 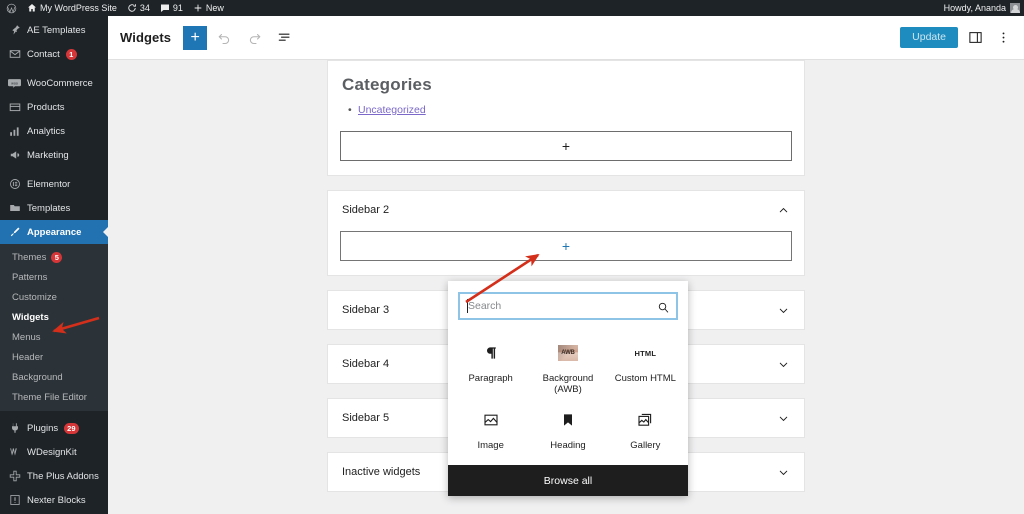 What do you see at coordinates (254, 38) in the screenshot?
I see `redo-icon` at bounding box center [254, 38].